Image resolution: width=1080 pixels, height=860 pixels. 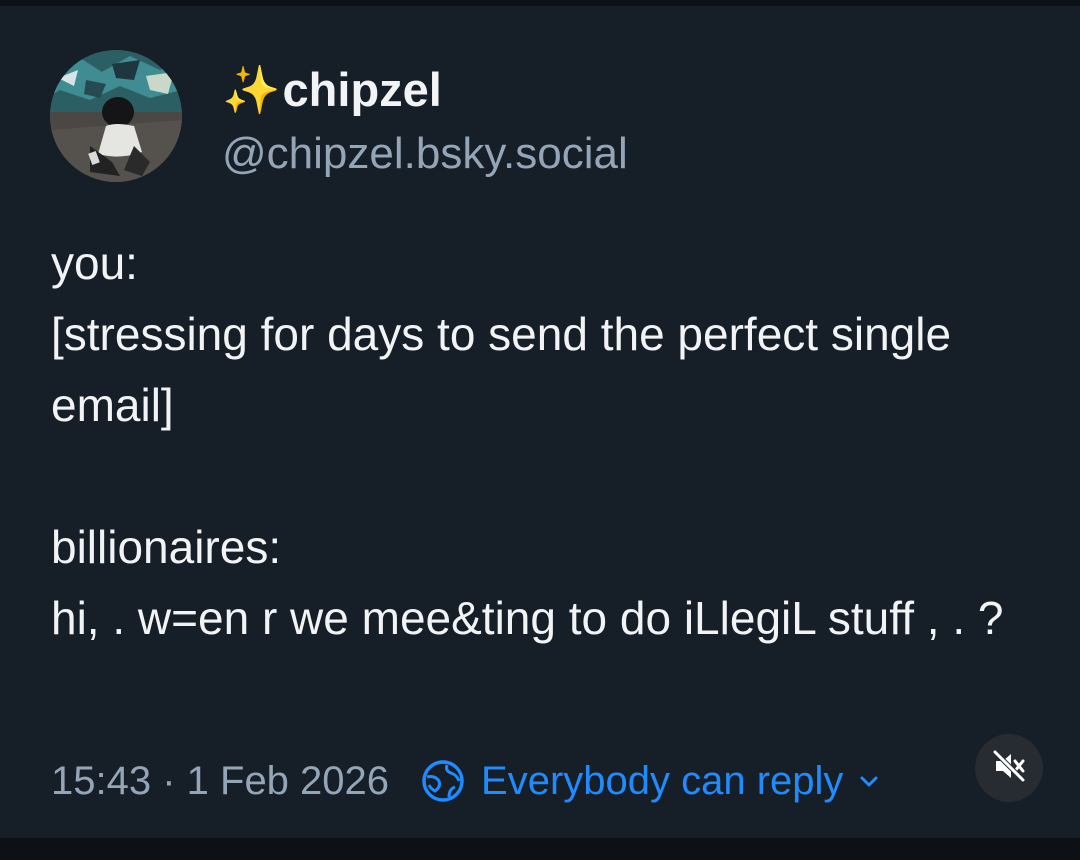 I want to click on reply-settings-label: Everybody can reply, so click(x=662, y=780).